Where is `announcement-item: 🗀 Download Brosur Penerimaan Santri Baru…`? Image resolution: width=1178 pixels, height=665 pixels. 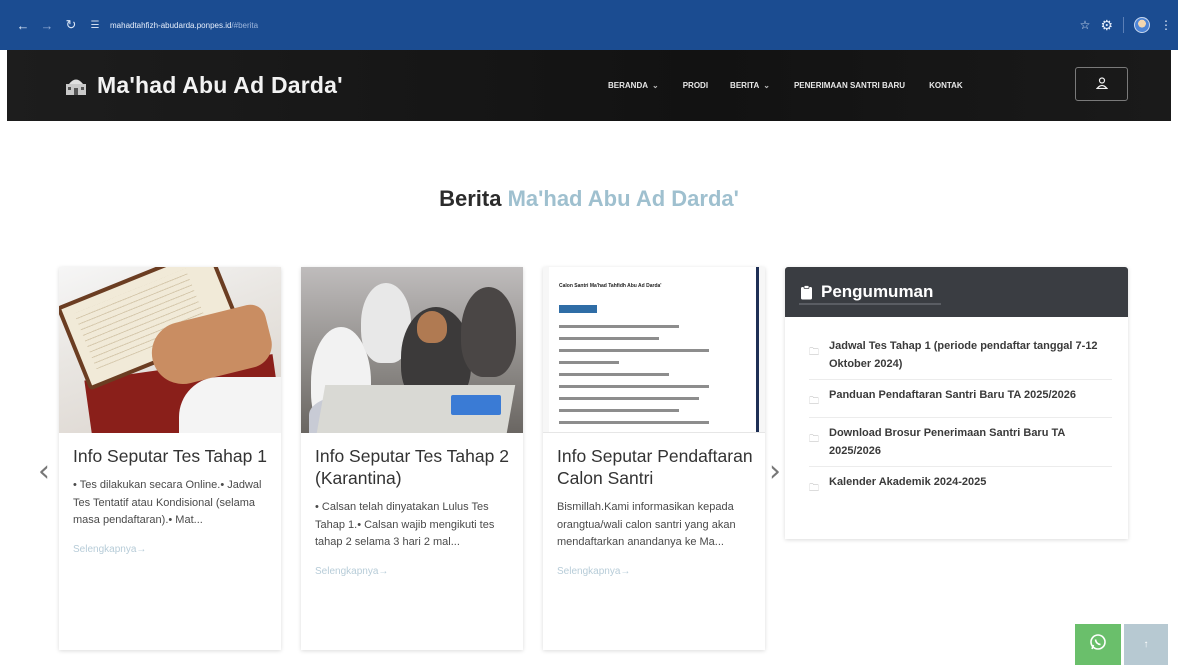 announcement-item: 🗀 Download Brosur Penerimaan Santri Baru… is located at coordinates (960, 442).